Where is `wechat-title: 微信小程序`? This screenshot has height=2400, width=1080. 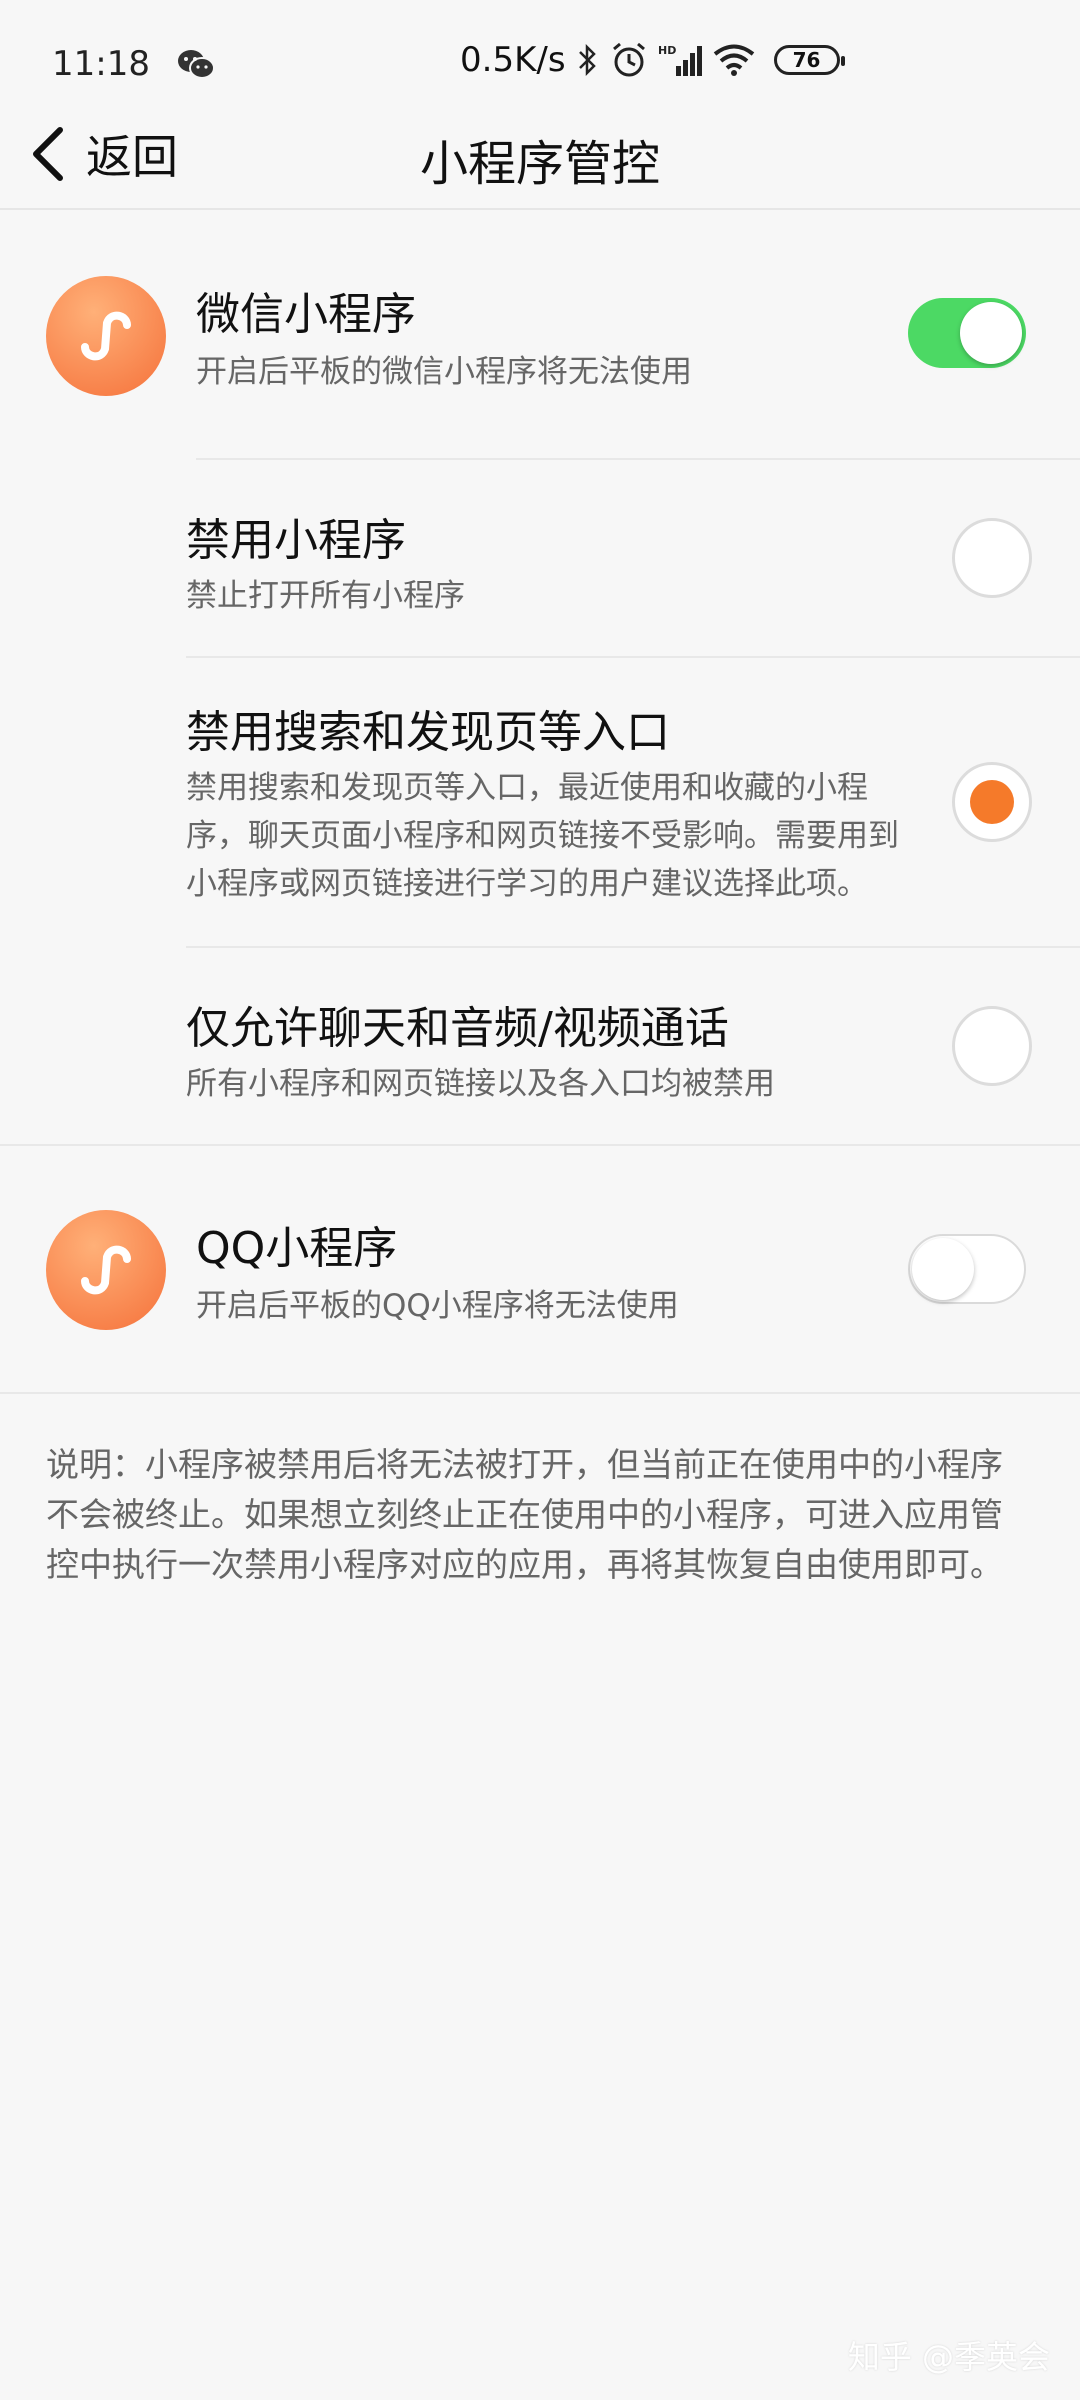
wechat-title: 微信小程序 is located at coordinates (306, 314).